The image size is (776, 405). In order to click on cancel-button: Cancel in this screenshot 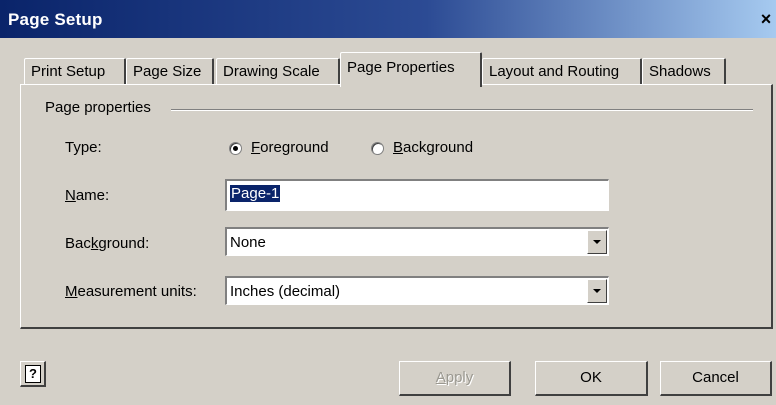, I will do `click(716, 378)`.